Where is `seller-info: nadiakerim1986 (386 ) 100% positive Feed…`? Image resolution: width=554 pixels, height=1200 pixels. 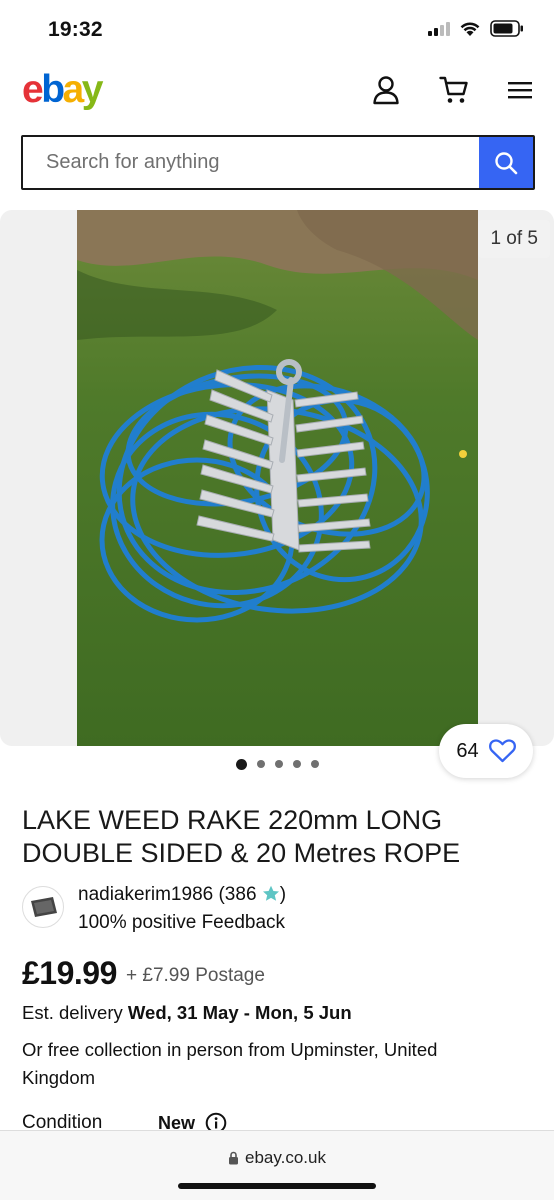 seller-info: nadiakerim1986 (386 ) 100% positive Feed… is located at coordinates (277, 912).